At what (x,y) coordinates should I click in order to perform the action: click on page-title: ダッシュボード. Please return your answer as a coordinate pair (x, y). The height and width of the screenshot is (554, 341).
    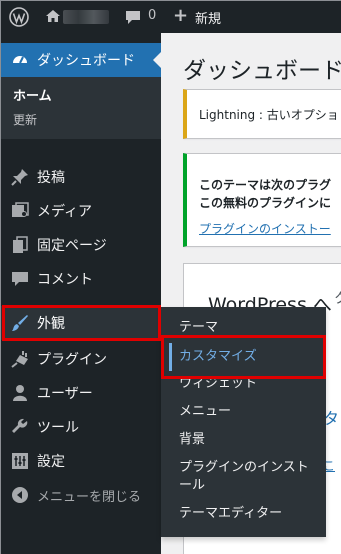
    Looking at the image, I should click on (262, 71).